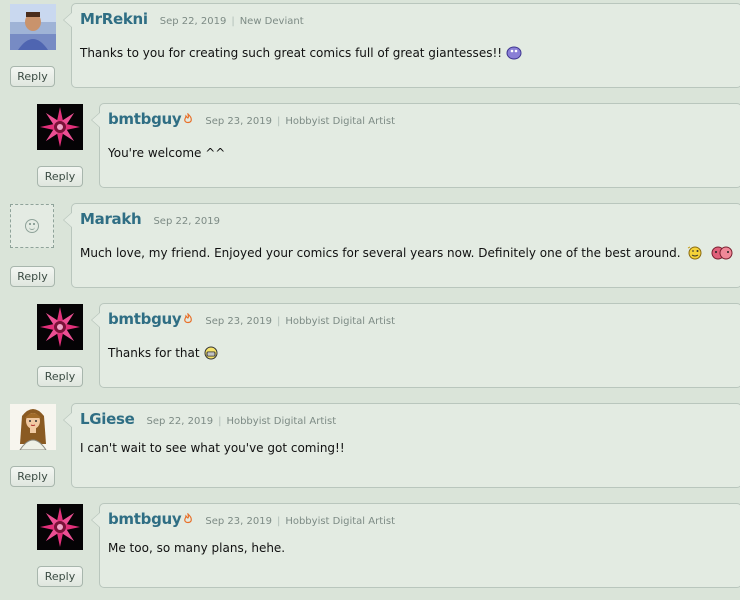 Image resolution: width=740 pixels, height=600 pixels. Describe the element at coordinates (154, 353) in the screenshot. I see `comment-text: Thanks for that` at that location.